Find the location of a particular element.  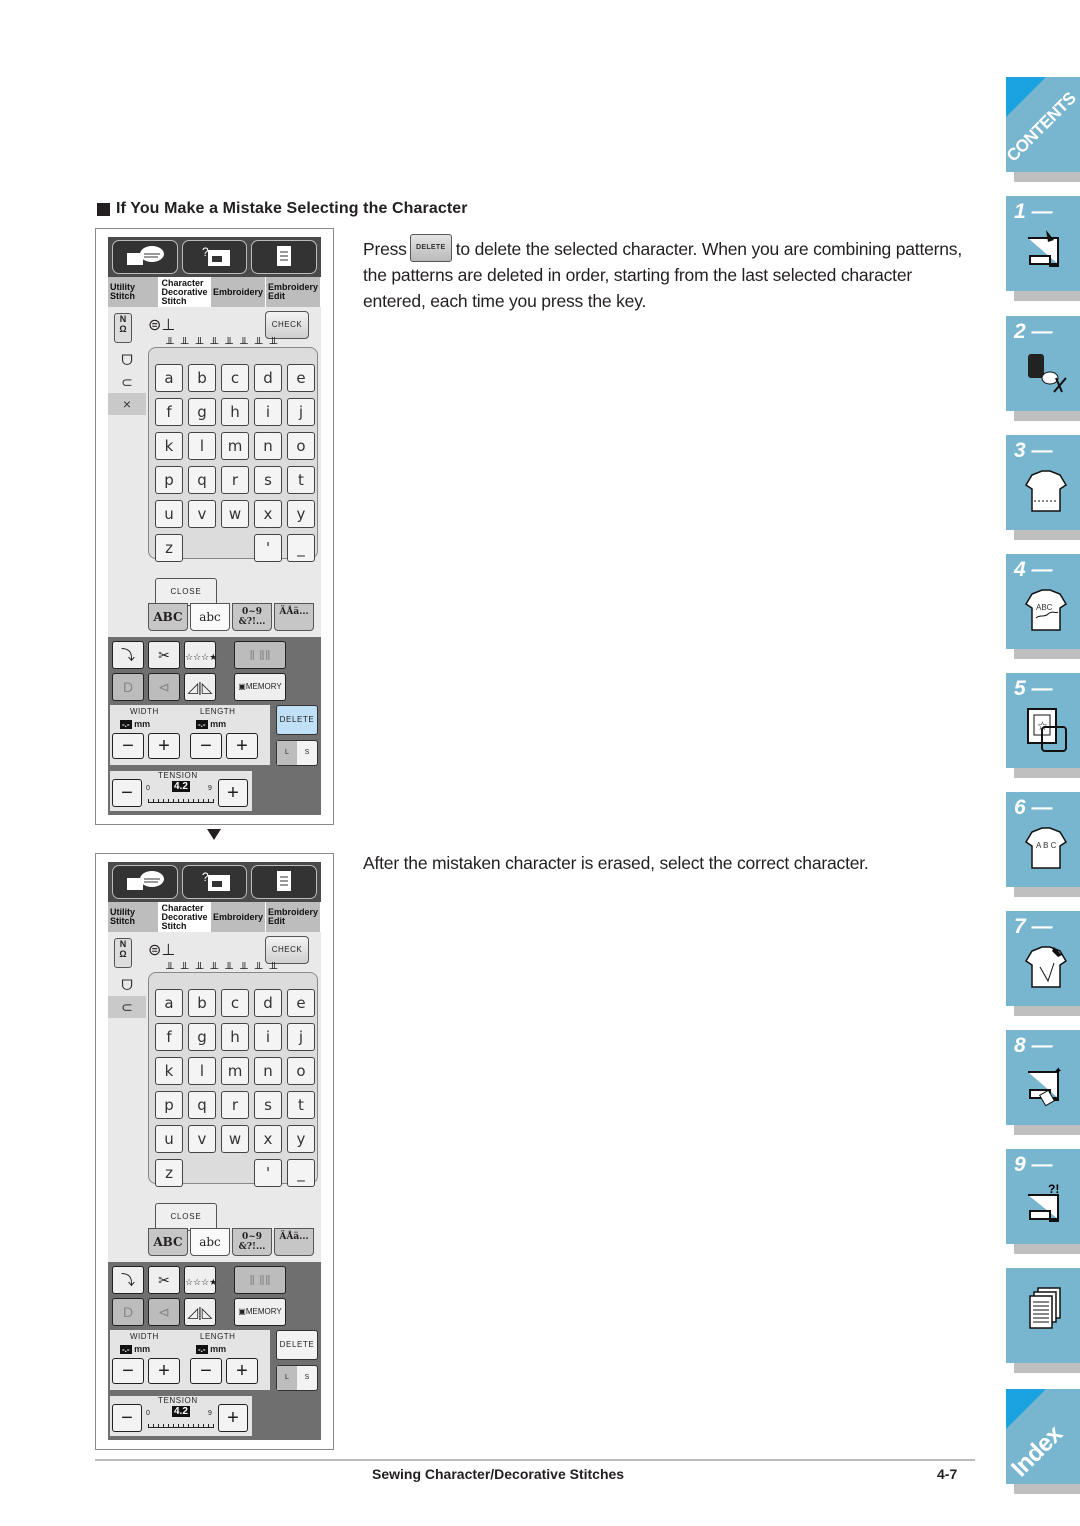

reverse-stitch-button: ⤵ is located at coordinates (128, 1280).